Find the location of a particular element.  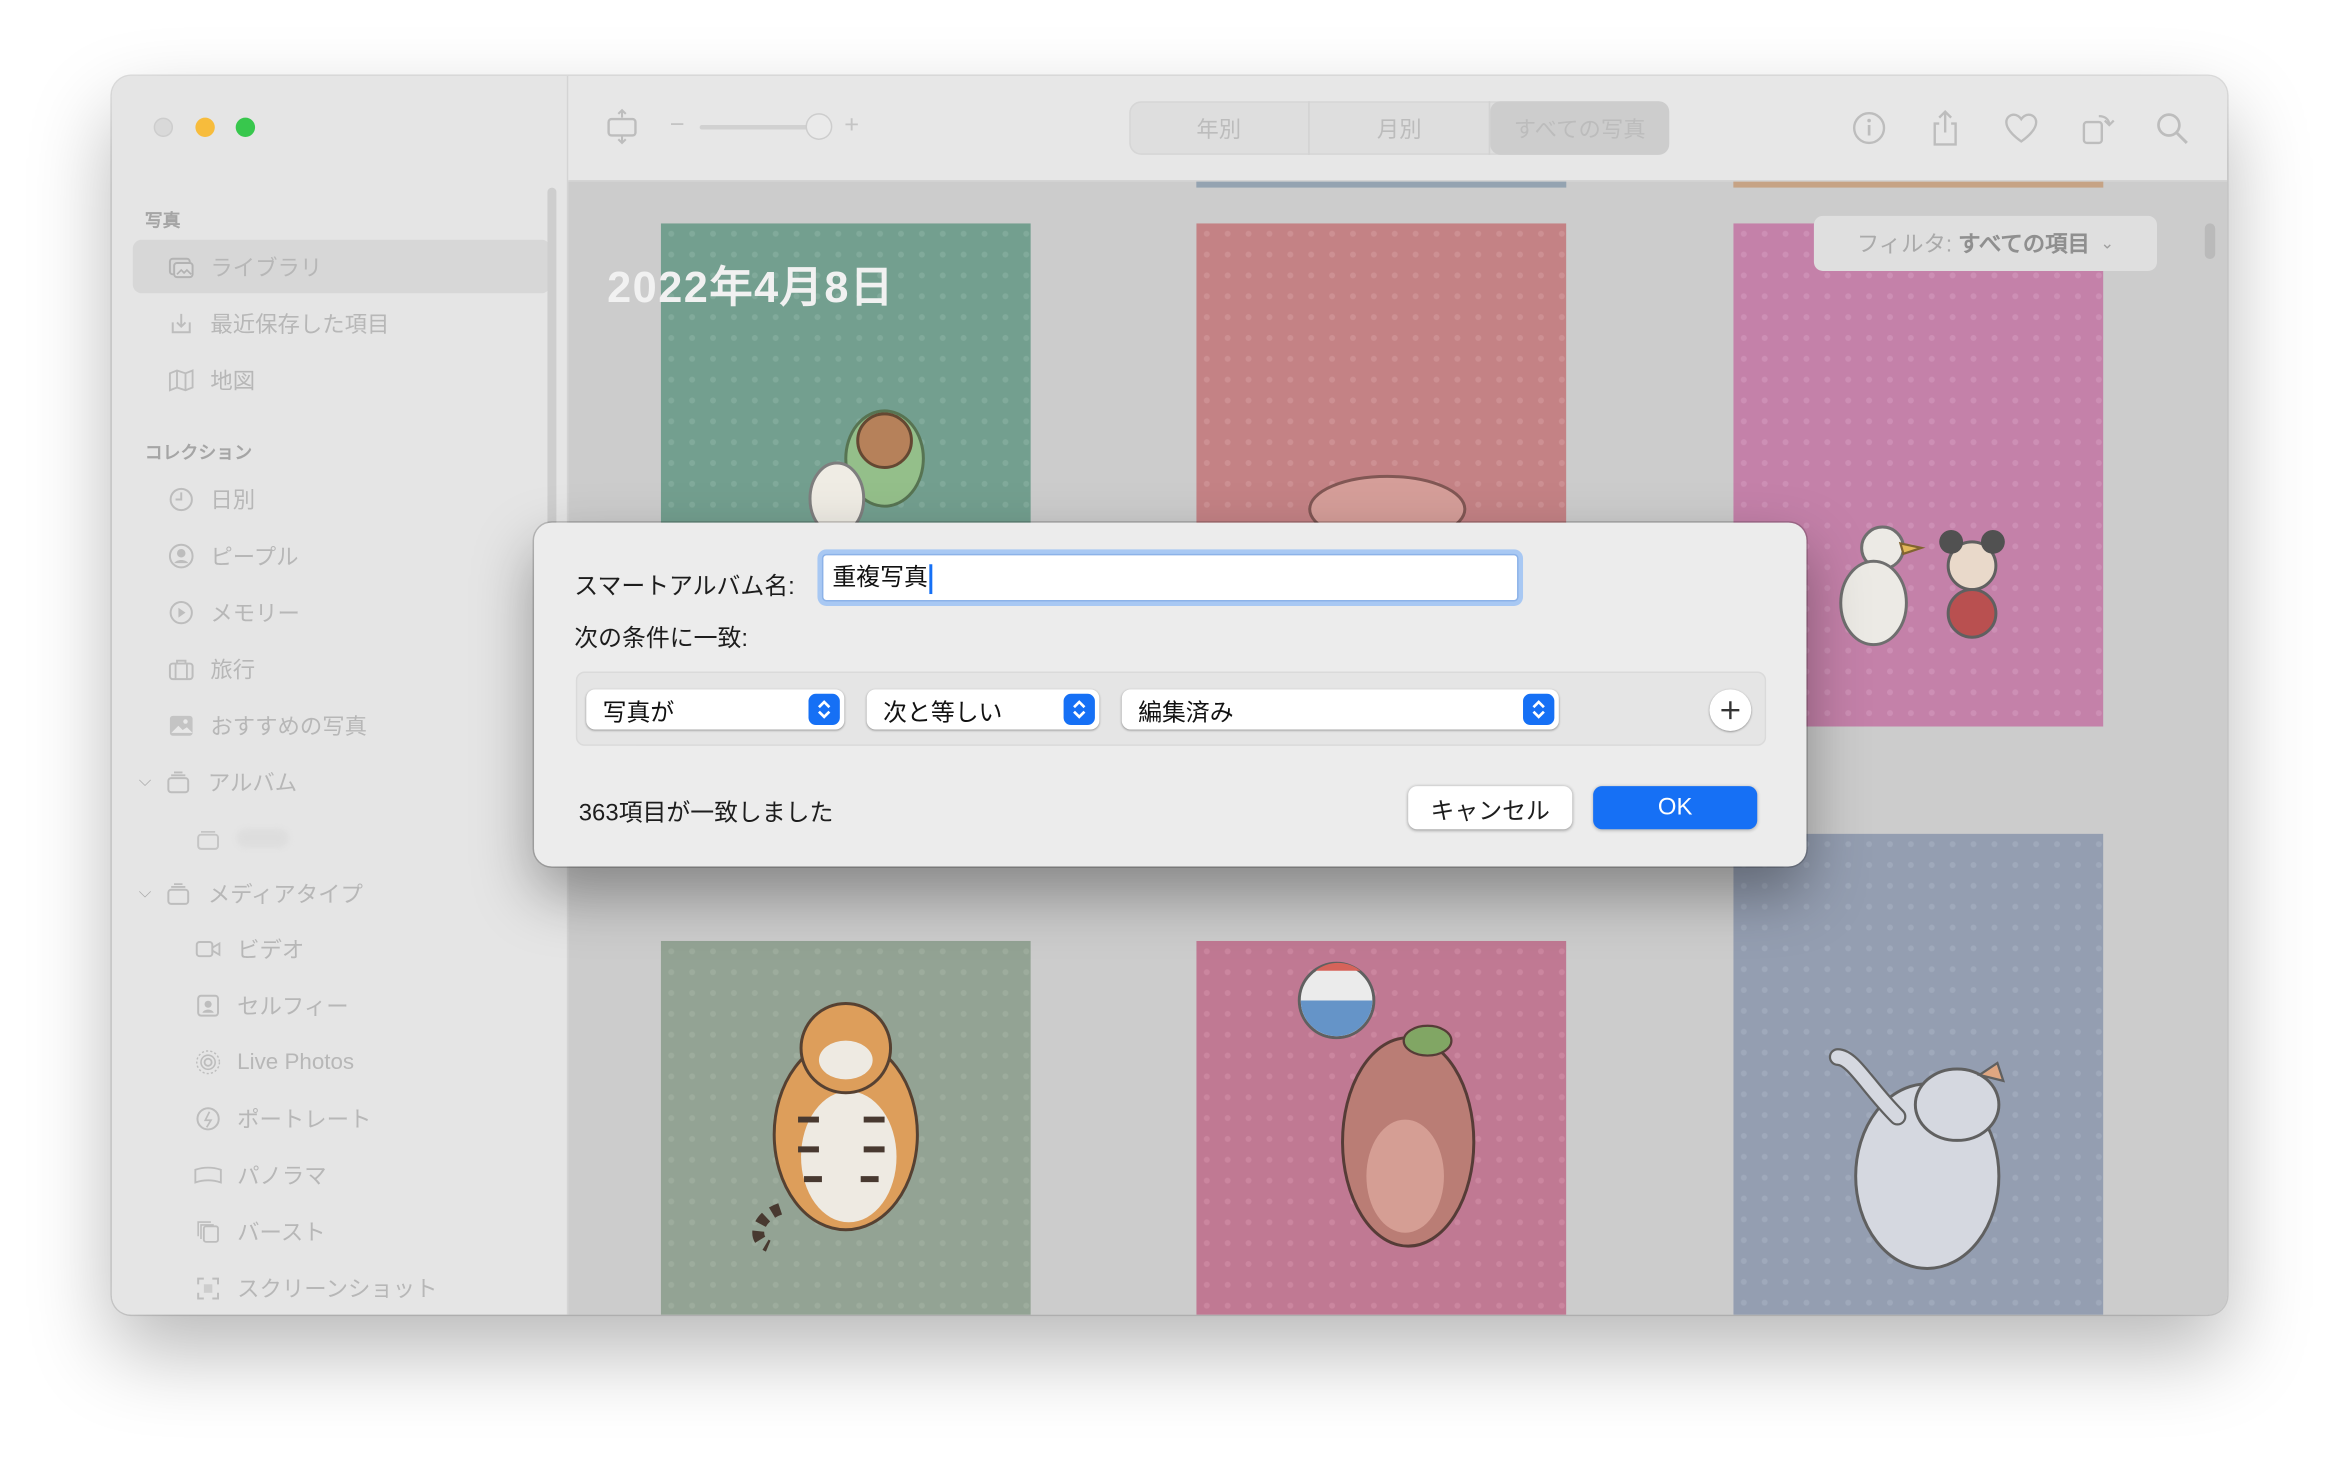

condition-value-popup: 編集済み is located at coordinates (1340, 709).